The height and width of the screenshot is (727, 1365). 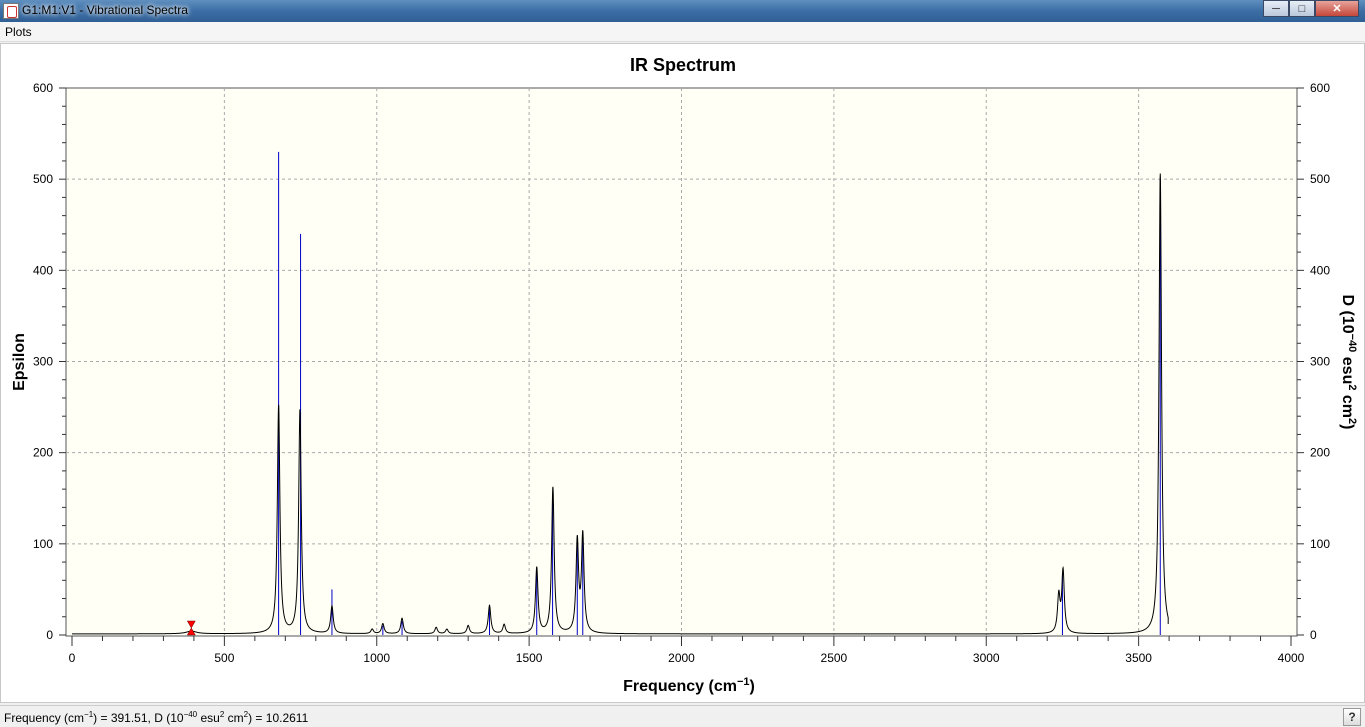 What do you see at coordinates (1138, 658) in the screenshot?
I see `x-tick-label: 3500` at bounding box center [1138, 658].